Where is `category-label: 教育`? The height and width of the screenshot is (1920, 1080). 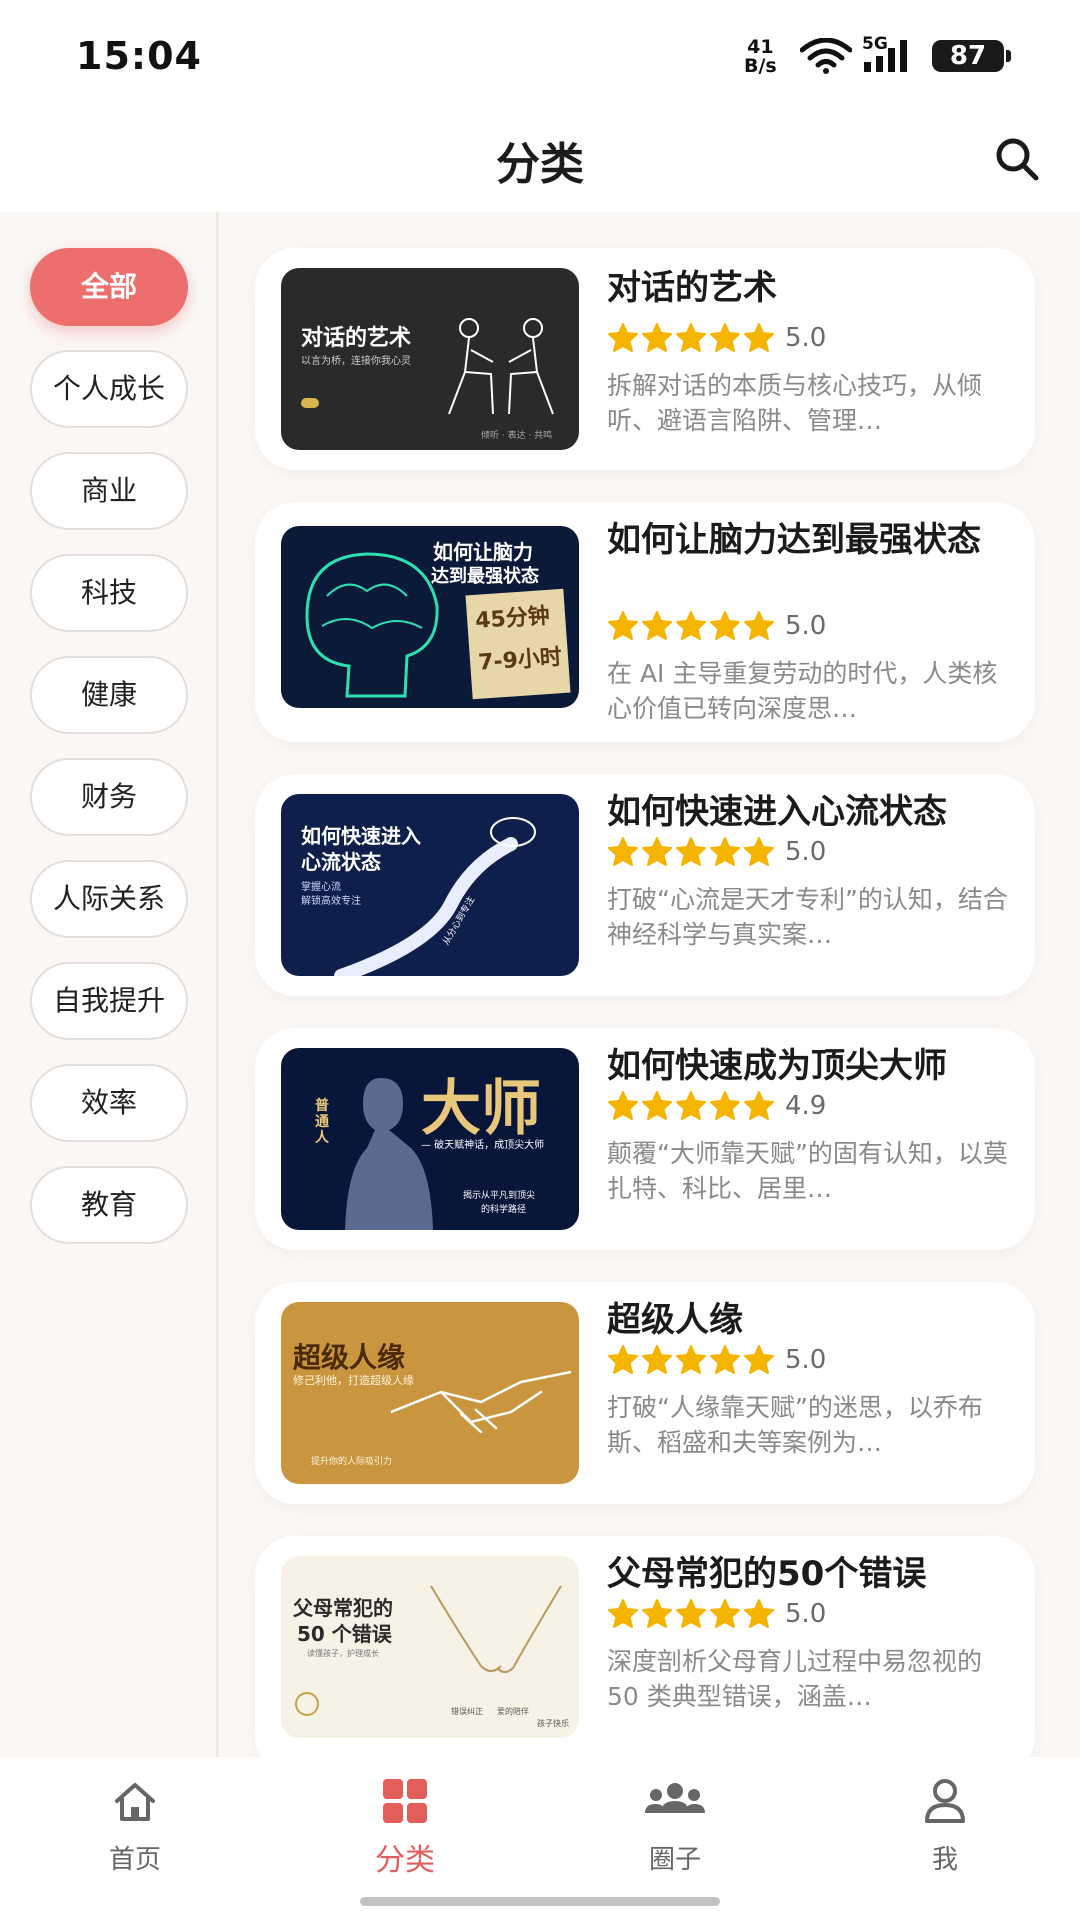 category-label: 教育 is located at coordinates (108, 1204).